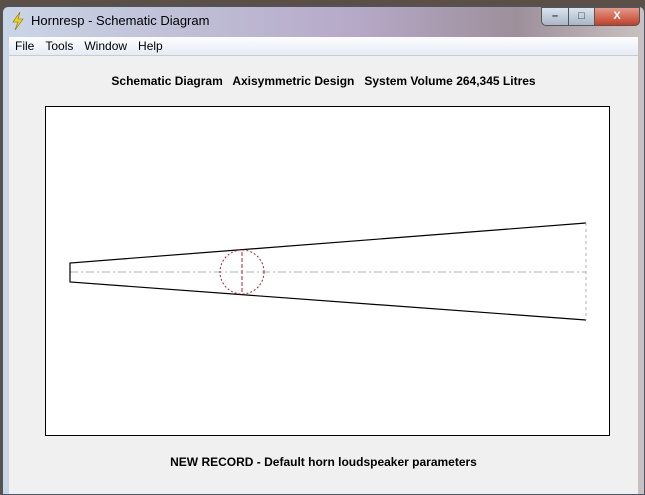 This screenshot has height=495, width=645. I want to click on menu-window: Window, so click(105, 45).